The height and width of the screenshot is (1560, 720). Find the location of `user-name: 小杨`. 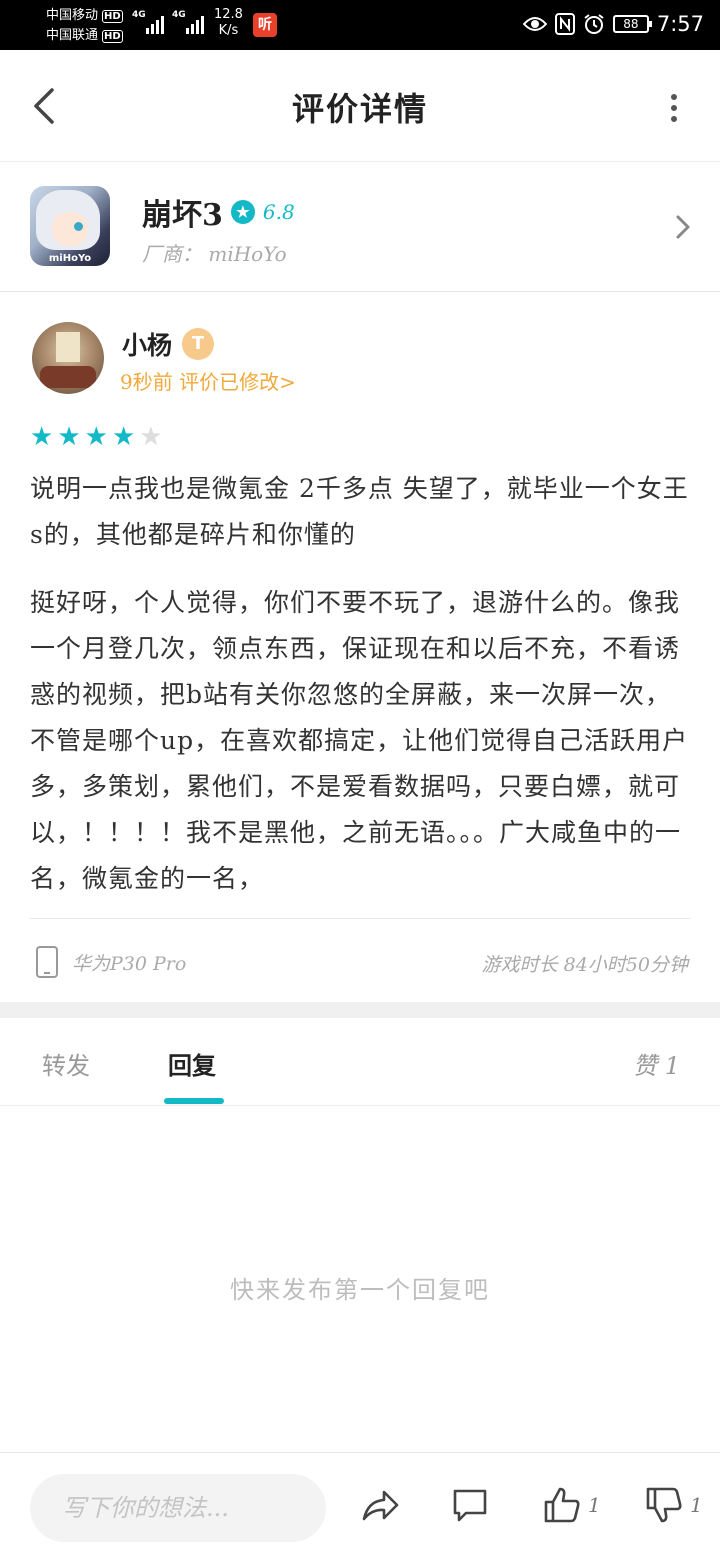

user-name: 小杨 is located at coordinates (147, 344).